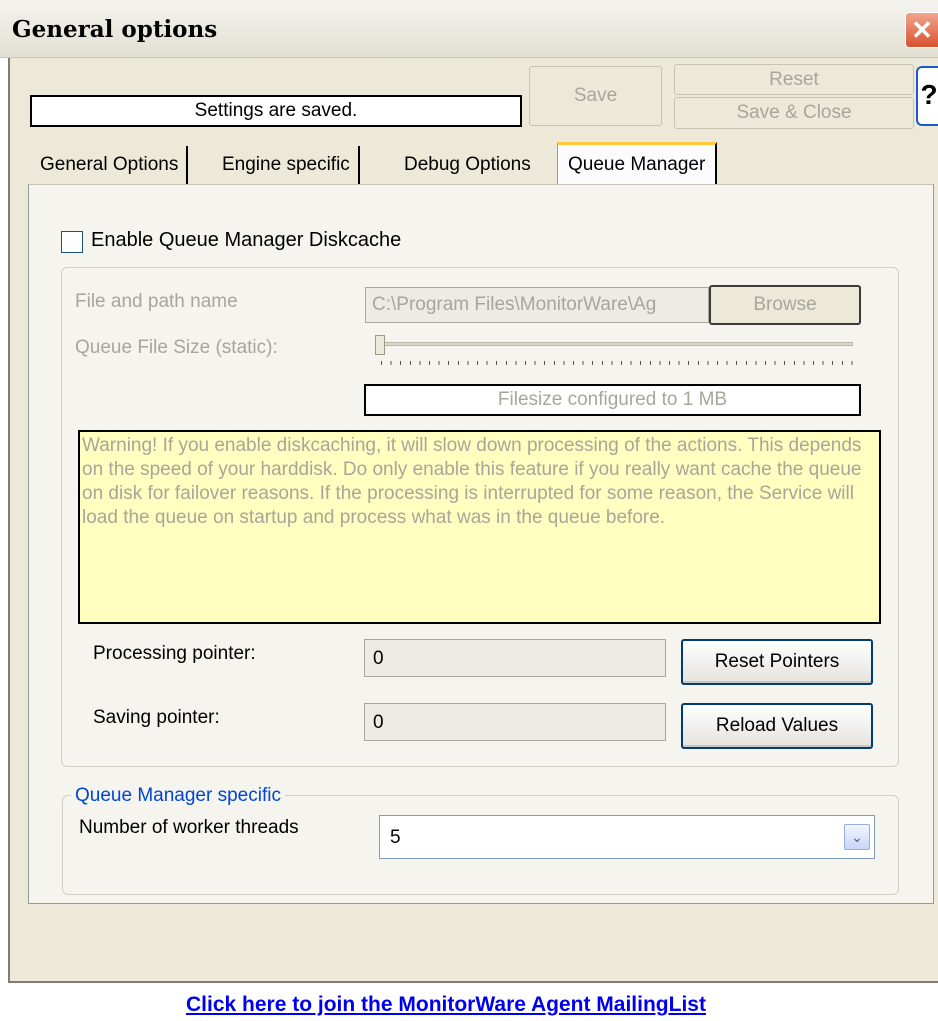 The width and height of the screenshot is (938, 1021). What do you see at coordinates (537, 305) in the screenshot?
I see `file-path-input: C:\Program Files\MonitorWare\Ag` at bounding box center [537, 305].